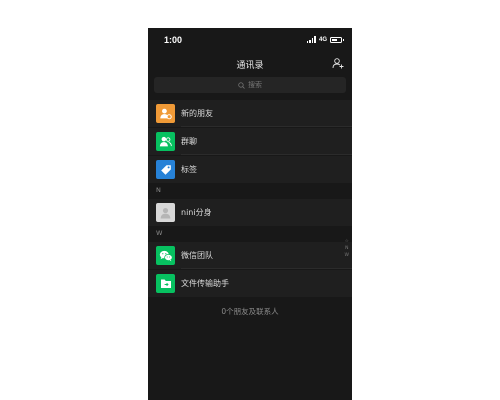 This screenshot has width=500, height=400. What do you see at coordinates (189, 169) in the screenshot?
I see `tags-label: 标签` at bounding box center [189, 169].